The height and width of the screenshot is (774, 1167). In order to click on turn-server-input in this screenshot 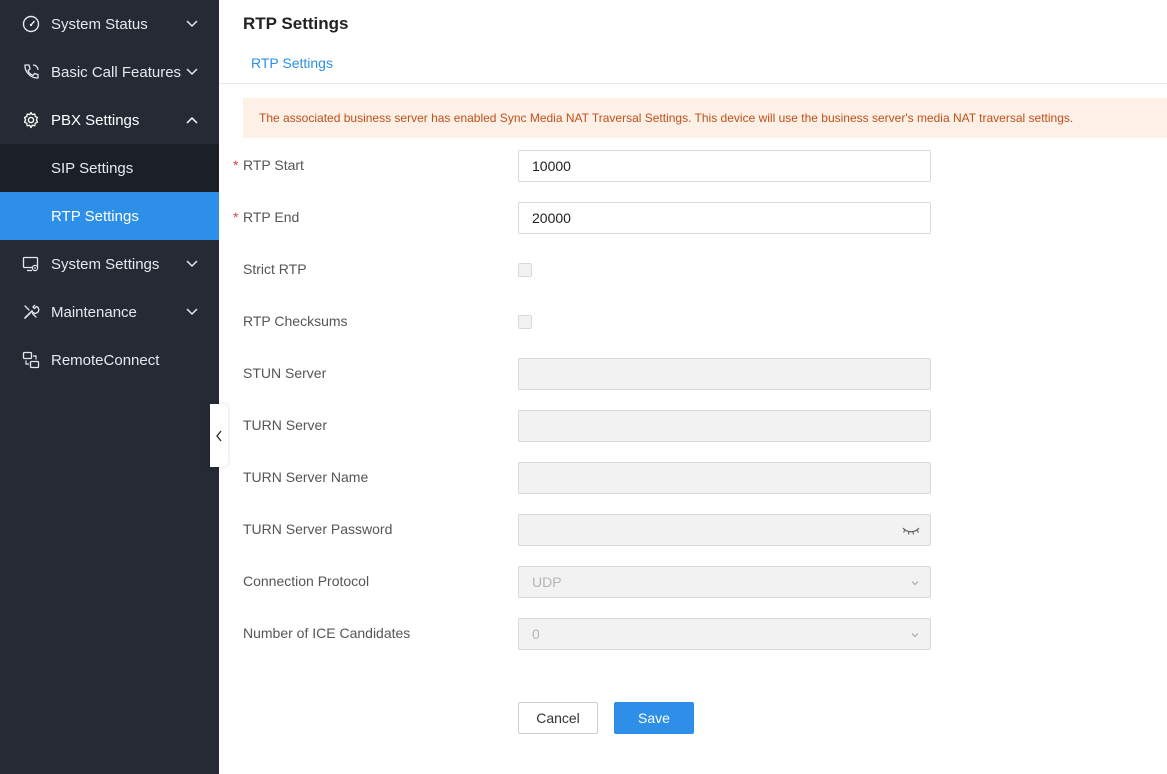, I will do `click(724, 426)`.